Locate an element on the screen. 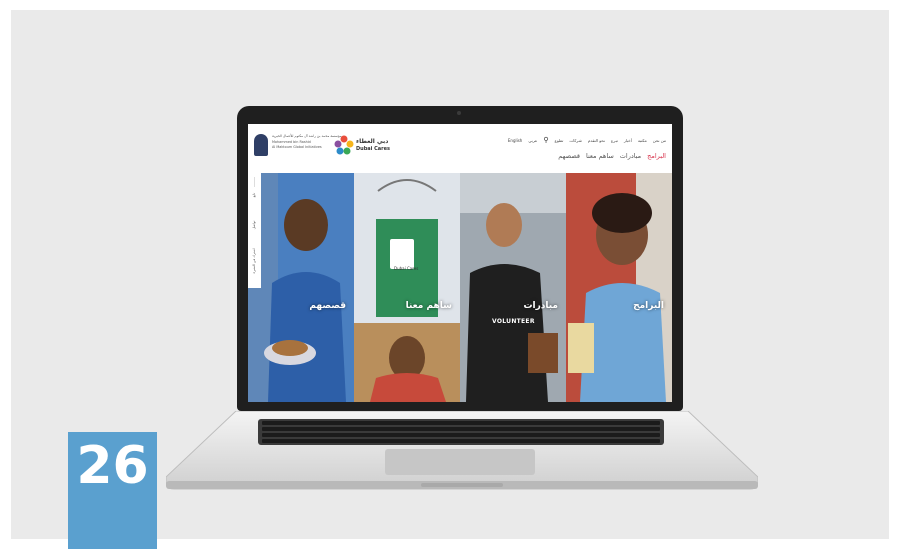 The width and height of the screenshot is (900, 549). panel-label-initiatives: مبادرات is located at coordinates (540, 306).